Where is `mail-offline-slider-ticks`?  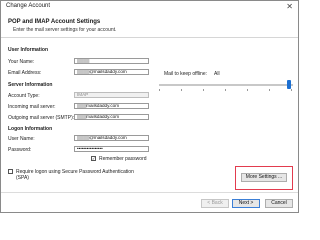
mail-offline-slider-ticks is located at coordinates (226, 90).